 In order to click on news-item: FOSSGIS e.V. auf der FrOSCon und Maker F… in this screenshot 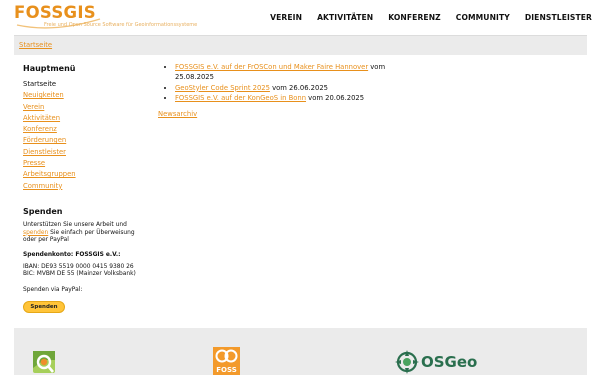, I will do `click(299, 72)`.